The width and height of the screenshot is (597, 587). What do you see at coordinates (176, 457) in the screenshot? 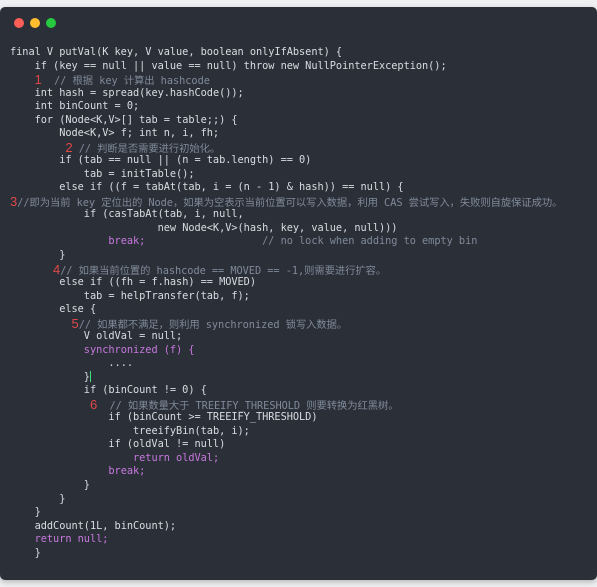
I see `code-text: return oldVal;` at bounding box center [176, 457].